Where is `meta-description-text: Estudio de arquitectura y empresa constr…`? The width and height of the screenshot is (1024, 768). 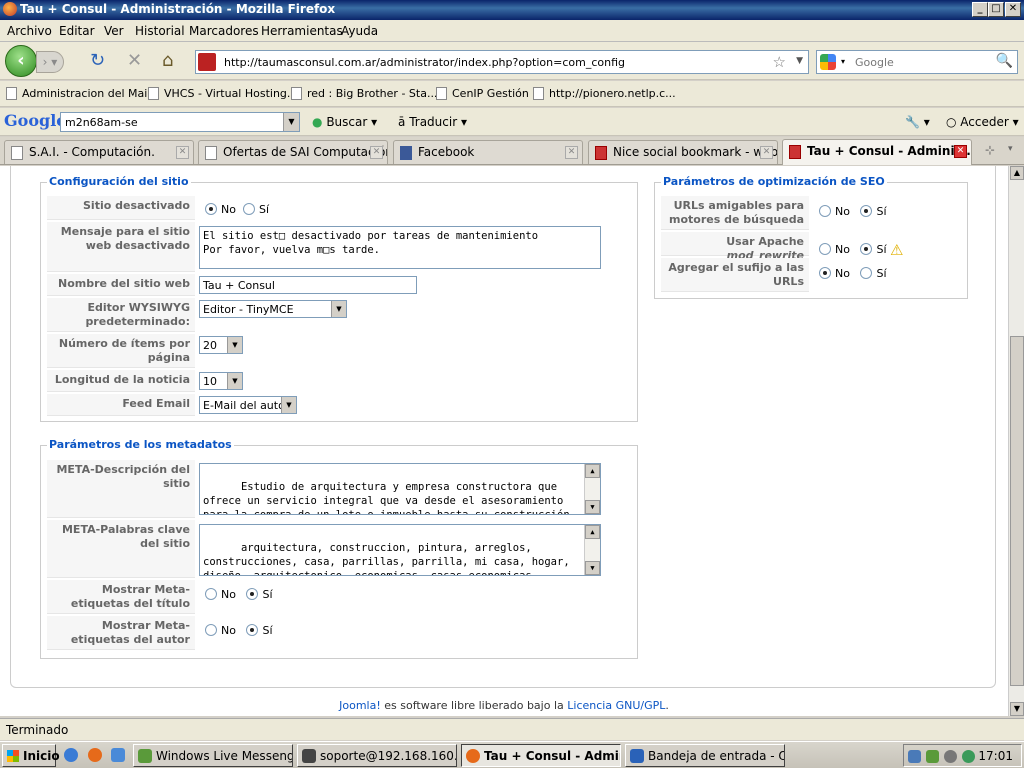 meta-description-text: Estudio de arquitectura y empresa constr… is located at coordinates (389, 498).